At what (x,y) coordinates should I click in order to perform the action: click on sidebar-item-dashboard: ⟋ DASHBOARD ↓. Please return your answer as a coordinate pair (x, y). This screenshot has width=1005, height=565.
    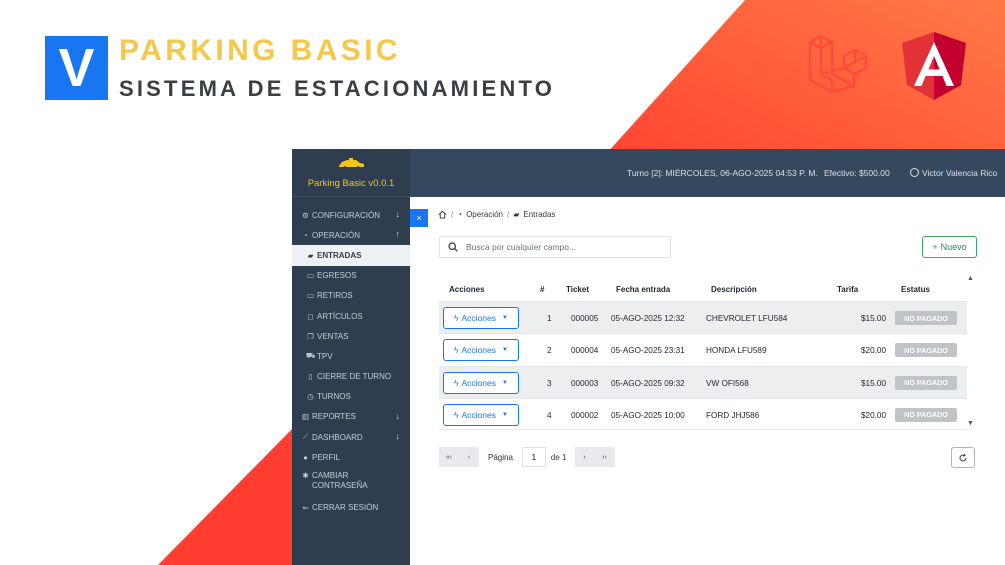
    Looking at the image, I should click on (351, 437).